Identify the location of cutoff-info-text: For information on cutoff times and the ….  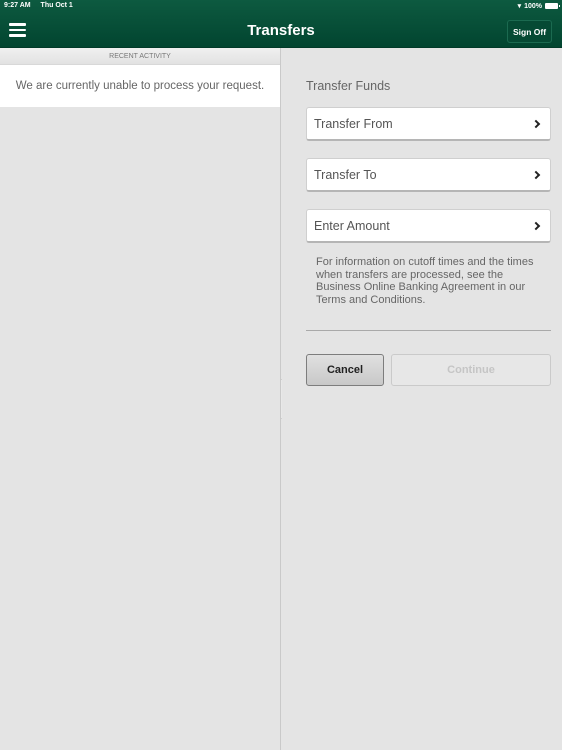
(425, 281).